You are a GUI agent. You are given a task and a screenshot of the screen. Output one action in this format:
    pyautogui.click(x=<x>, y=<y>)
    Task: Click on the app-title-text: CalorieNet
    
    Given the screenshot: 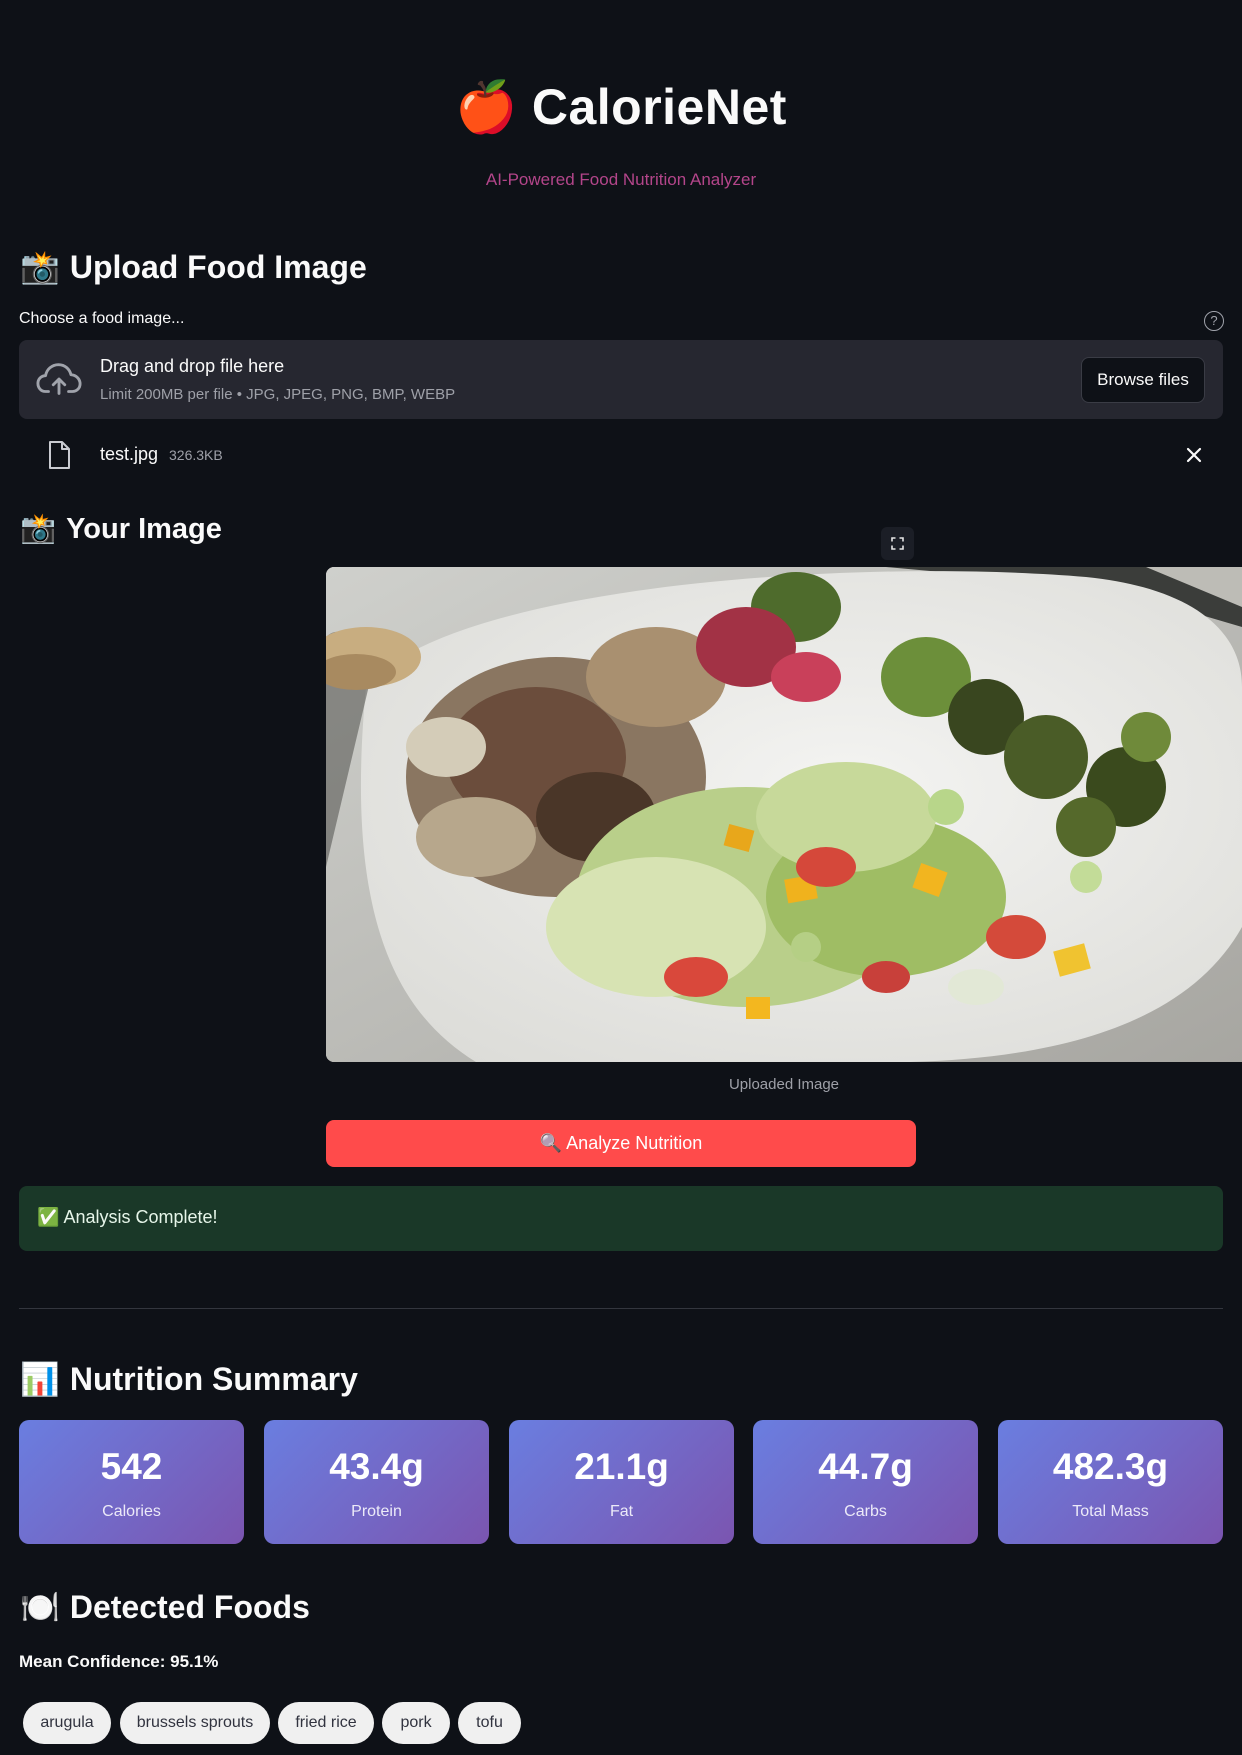 What is the action you would take?
    pyautogui.click(x=659, y=107)
    